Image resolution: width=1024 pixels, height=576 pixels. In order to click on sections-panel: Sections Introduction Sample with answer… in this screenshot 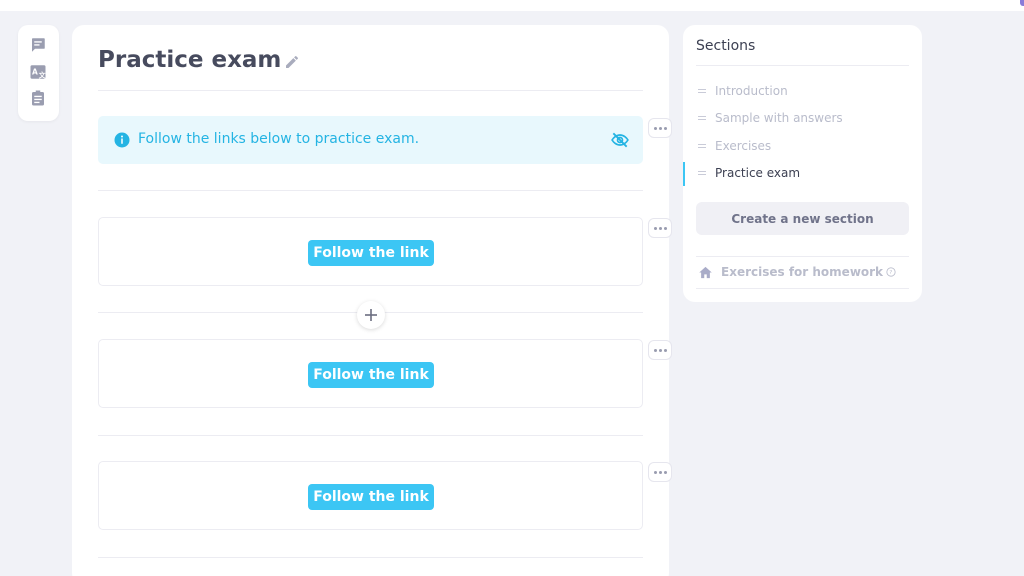, I will do `click(802, 163)`.